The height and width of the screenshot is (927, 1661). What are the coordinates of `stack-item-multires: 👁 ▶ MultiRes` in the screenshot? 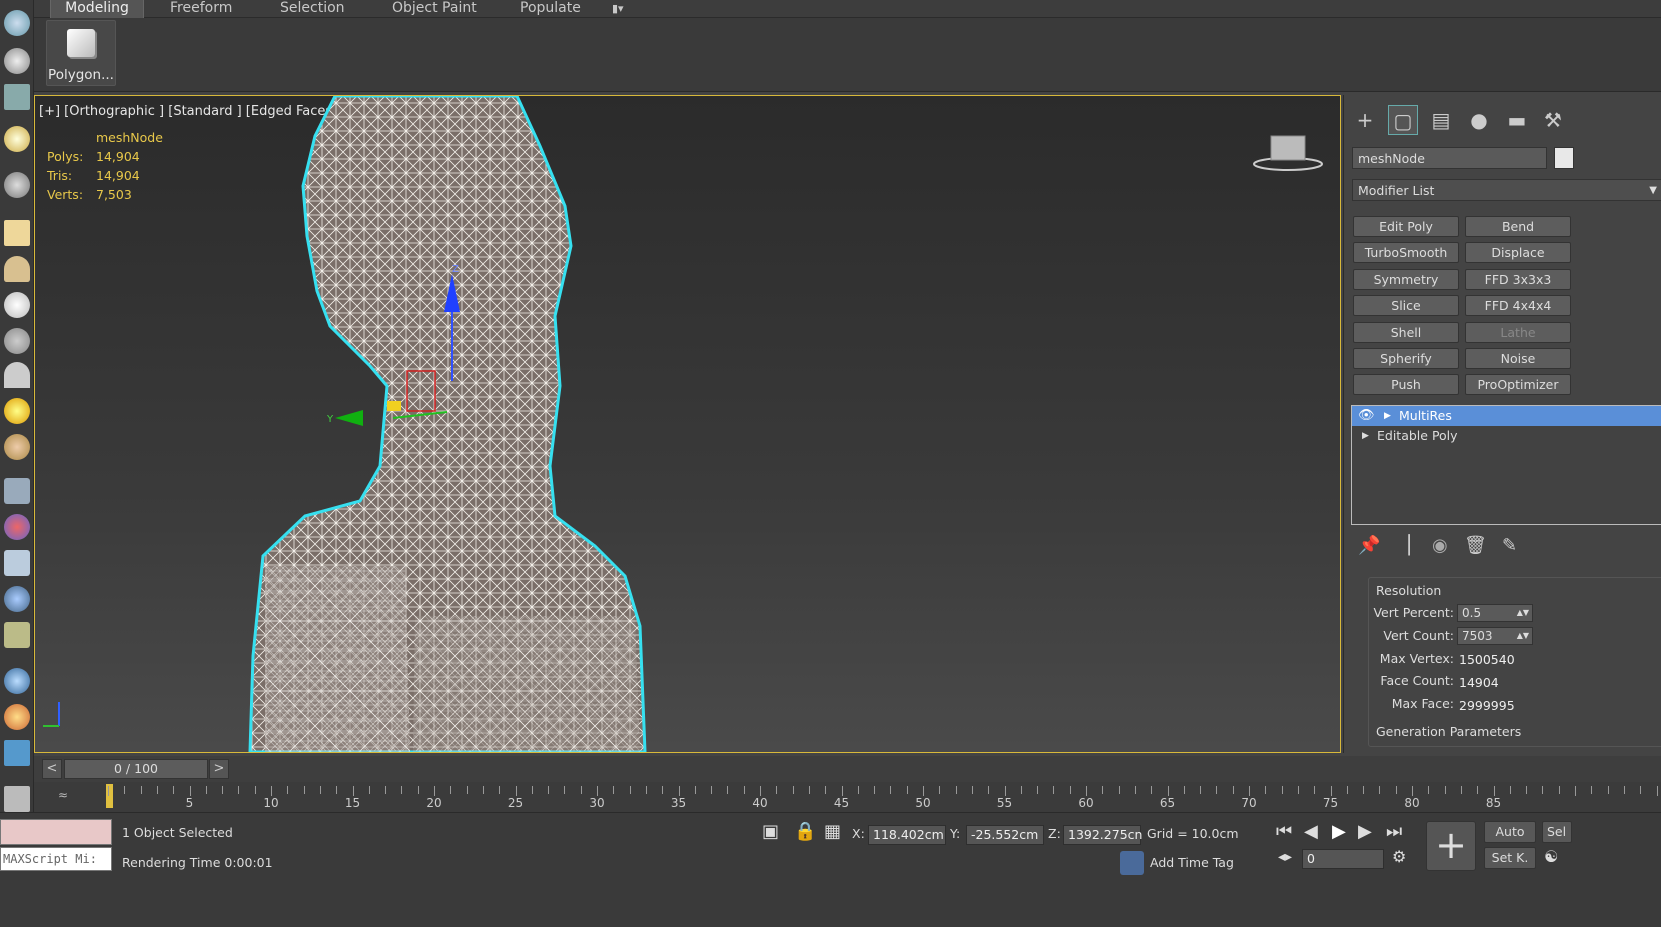 It's located at (1506, 416).